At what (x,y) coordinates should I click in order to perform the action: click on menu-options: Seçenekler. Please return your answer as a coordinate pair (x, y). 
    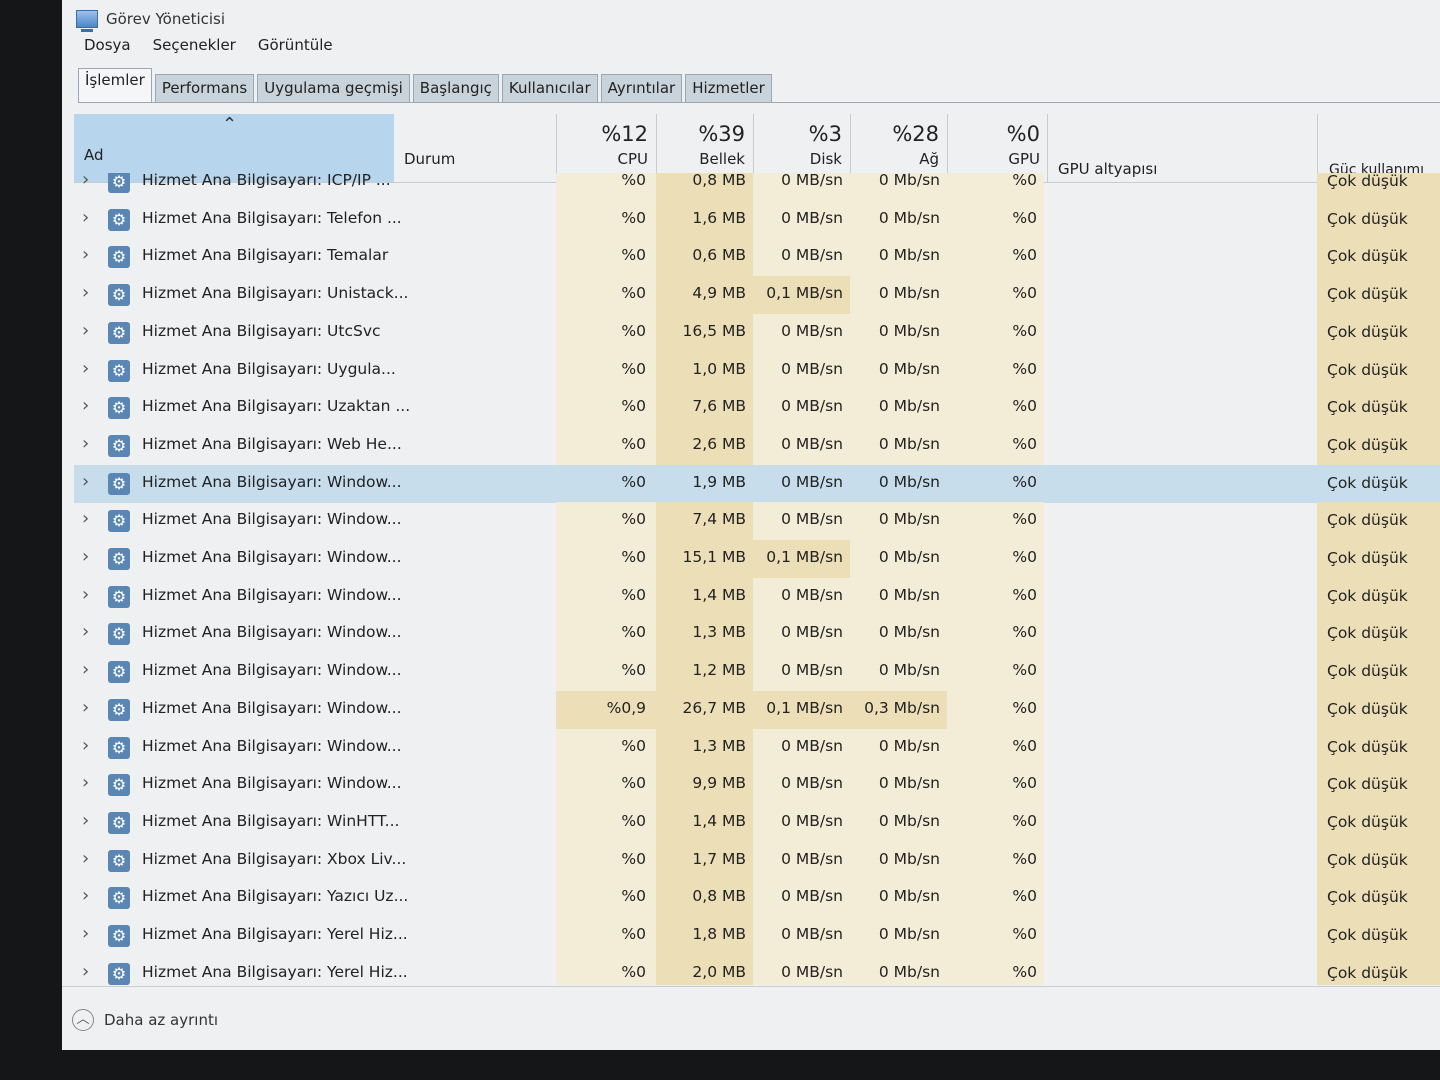
    Looking at the image, I should click on (194, 49).